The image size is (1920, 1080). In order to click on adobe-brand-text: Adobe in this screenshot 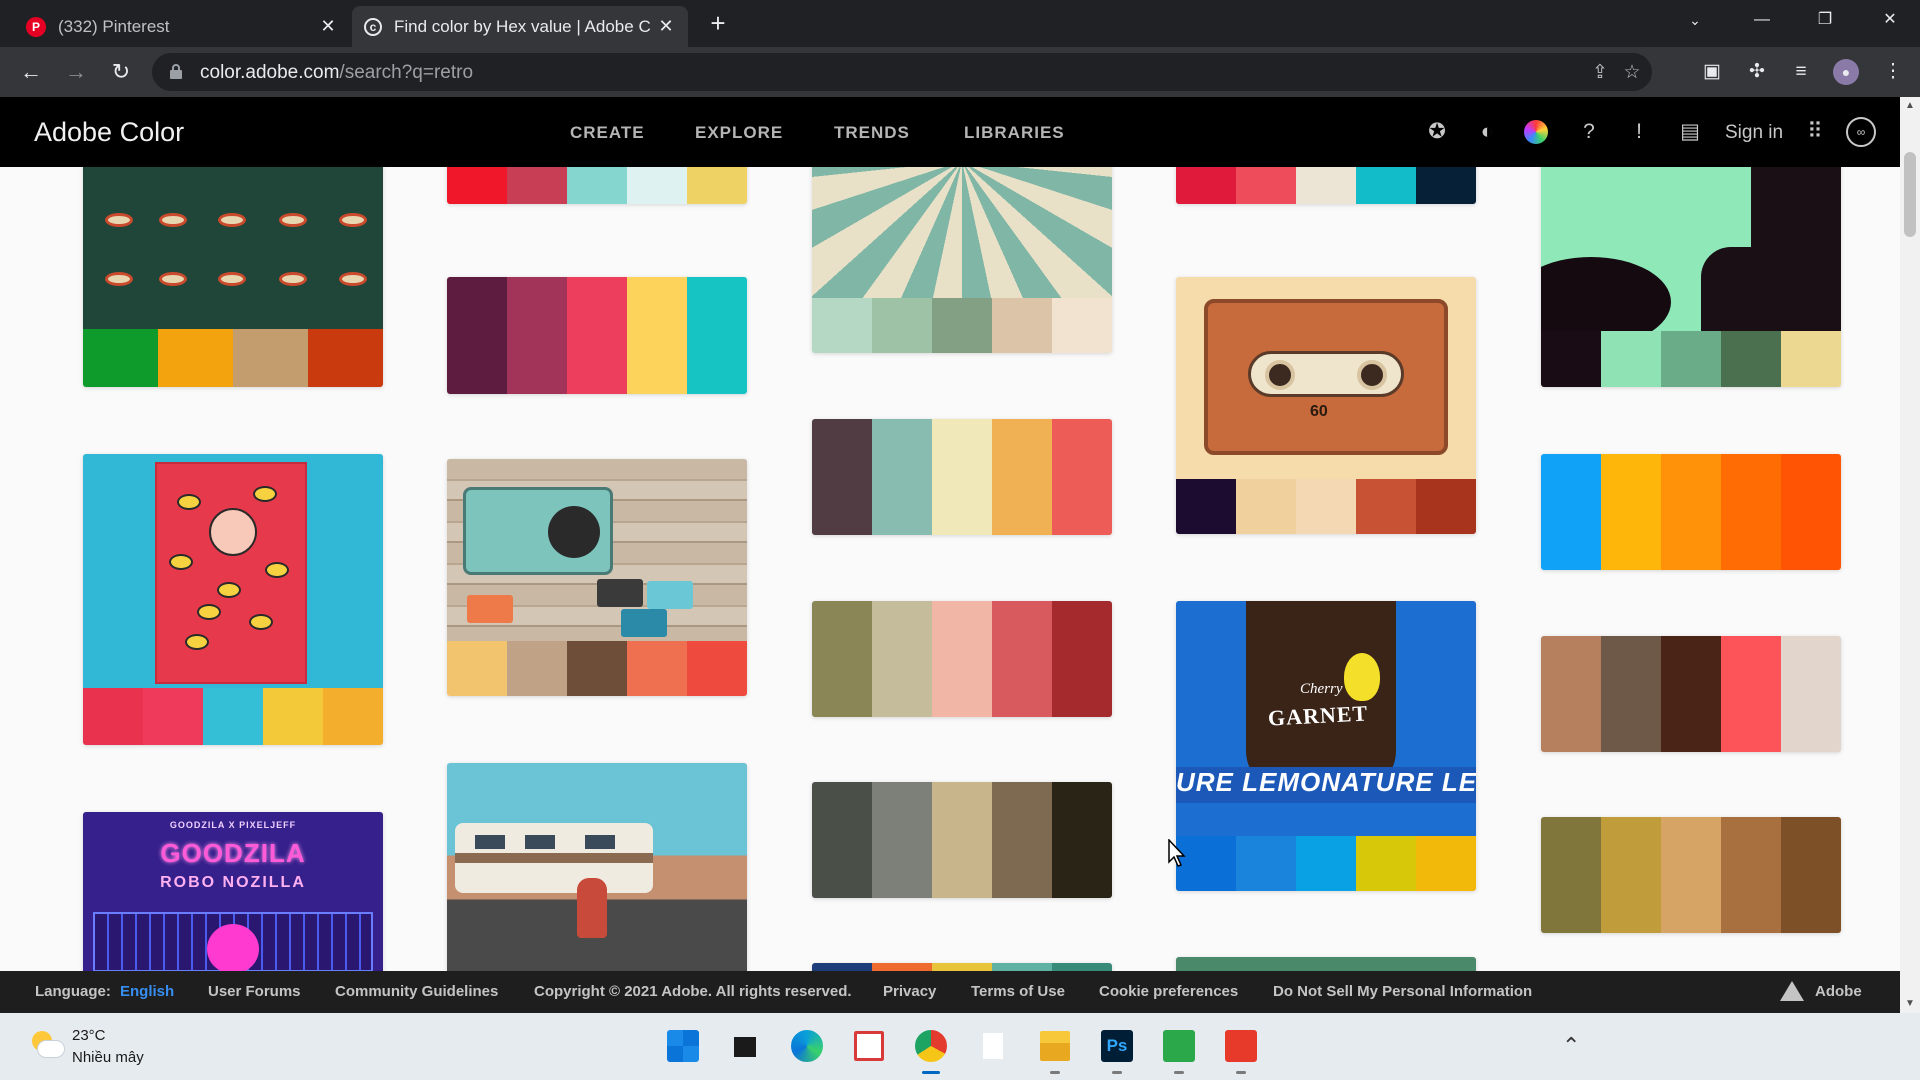, I will do `click(1838, 991)`.